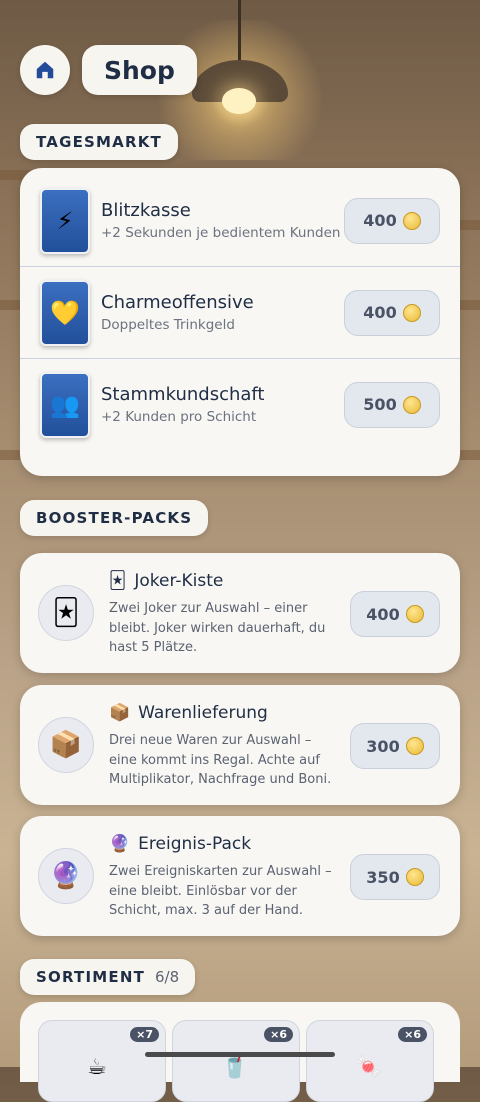 The width and height of the screenshot is (480, 1102). I want to click on upgrade-desc: +2 Kunden pro Schicht, so click(179, 417).